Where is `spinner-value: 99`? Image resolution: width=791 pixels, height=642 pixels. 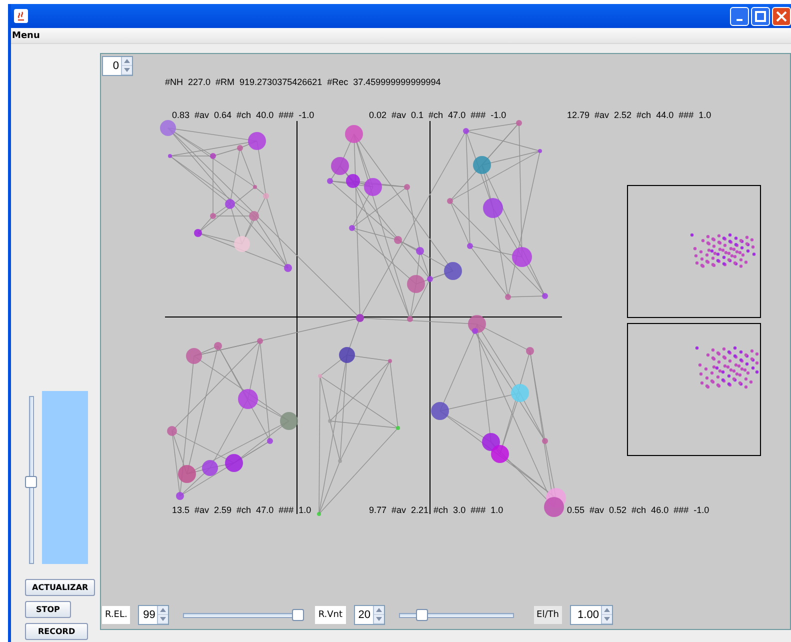 spinner-value: 99 is located at coordinates (149, 615).